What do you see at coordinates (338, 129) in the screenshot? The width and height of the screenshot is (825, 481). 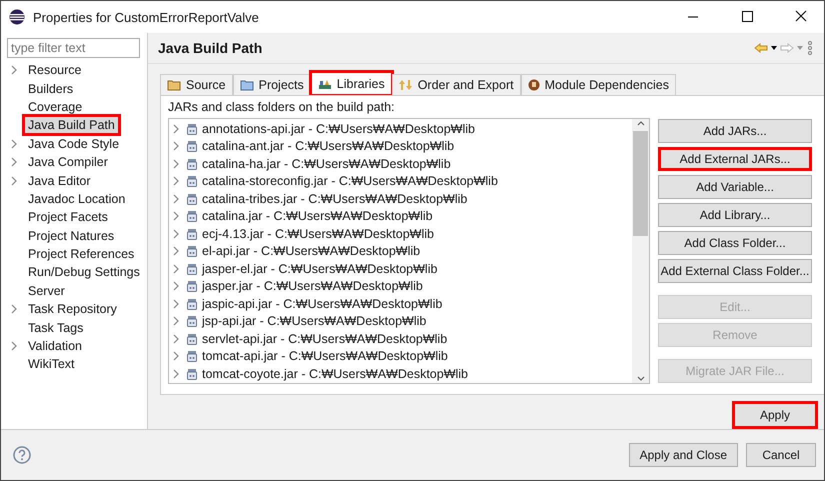 I see `library-item: annotations-api.jar - C:₩Users₩A₩Desktop₩lib` at bounding box center [338, 129].